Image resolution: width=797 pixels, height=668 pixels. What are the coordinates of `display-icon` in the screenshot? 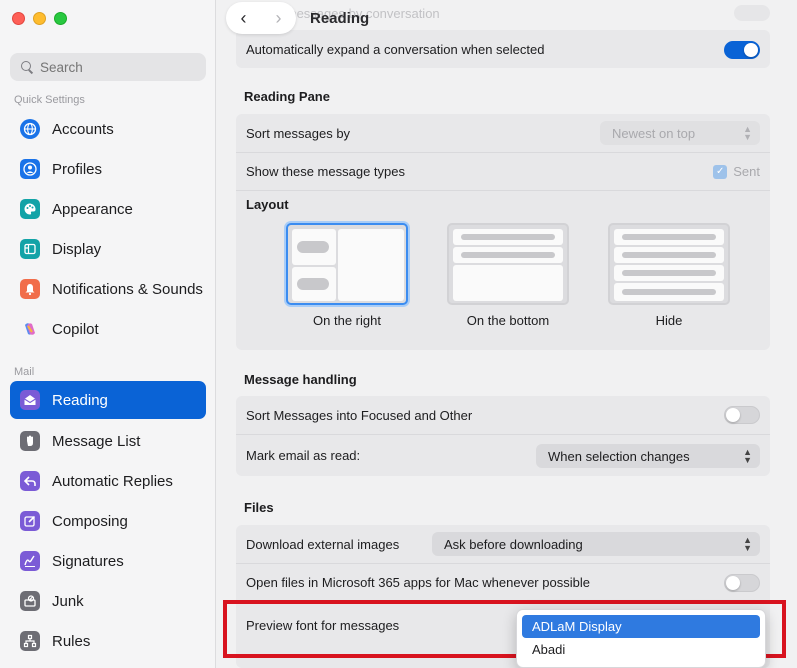 It's located at (30, 249).